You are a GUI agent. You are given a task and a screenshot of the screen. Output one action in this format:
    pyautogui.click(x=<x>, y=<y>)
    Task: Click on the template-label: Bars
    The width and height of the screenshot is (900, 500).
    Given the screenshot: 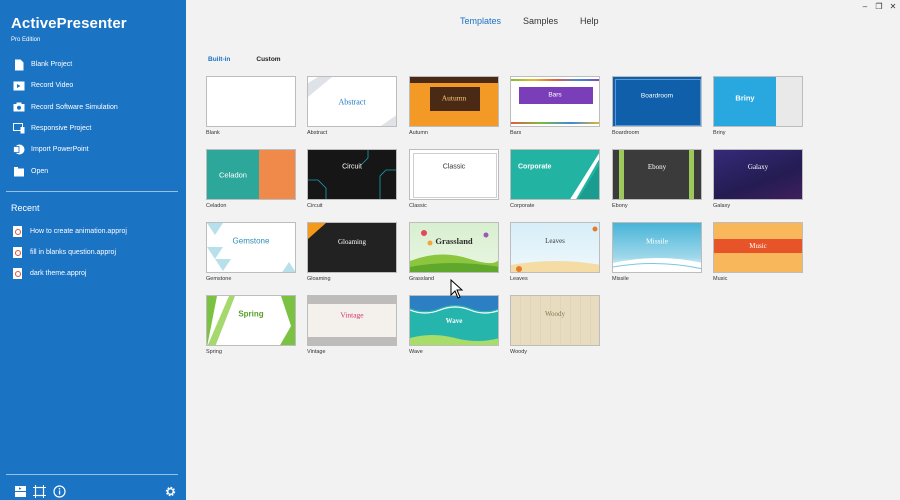 What is the action you would take?
    pyautogui.click(x=516, y=133)
    